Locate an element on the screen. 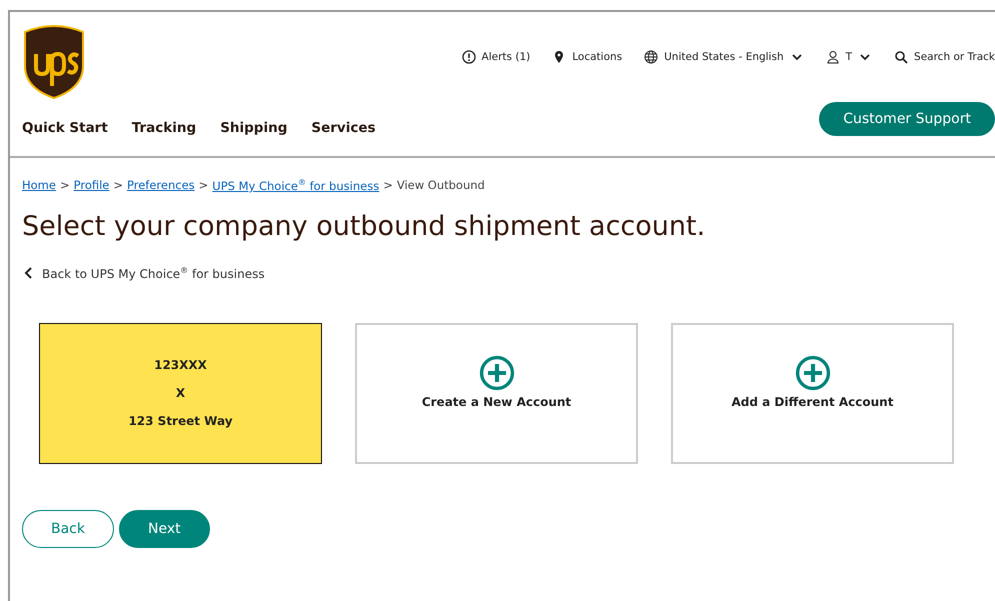  breadcrumb-link: Preferences is located at coordinates (161, 185).